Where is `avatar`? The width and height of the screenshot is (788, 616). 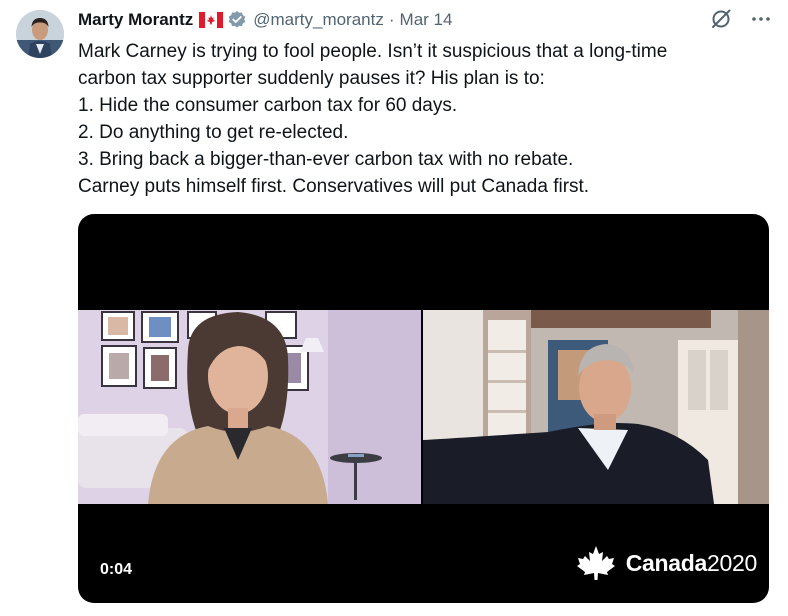 avatar is located at coordinates (40, 34).